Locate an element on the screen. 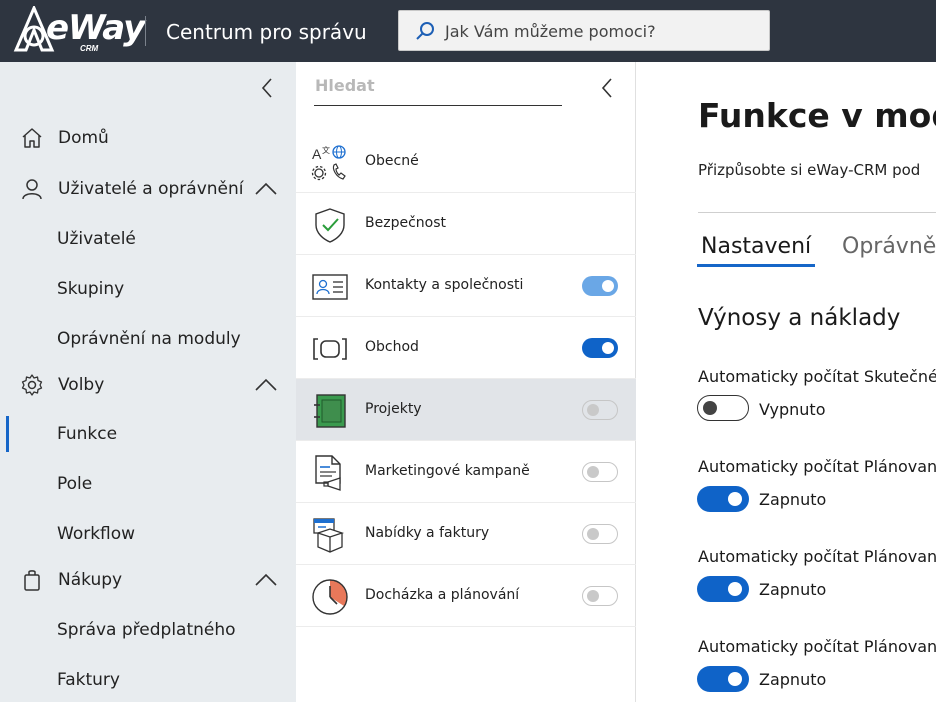 The image size is (936, 702). tab-settings: Nastavení is located at coordinates (756, 250).